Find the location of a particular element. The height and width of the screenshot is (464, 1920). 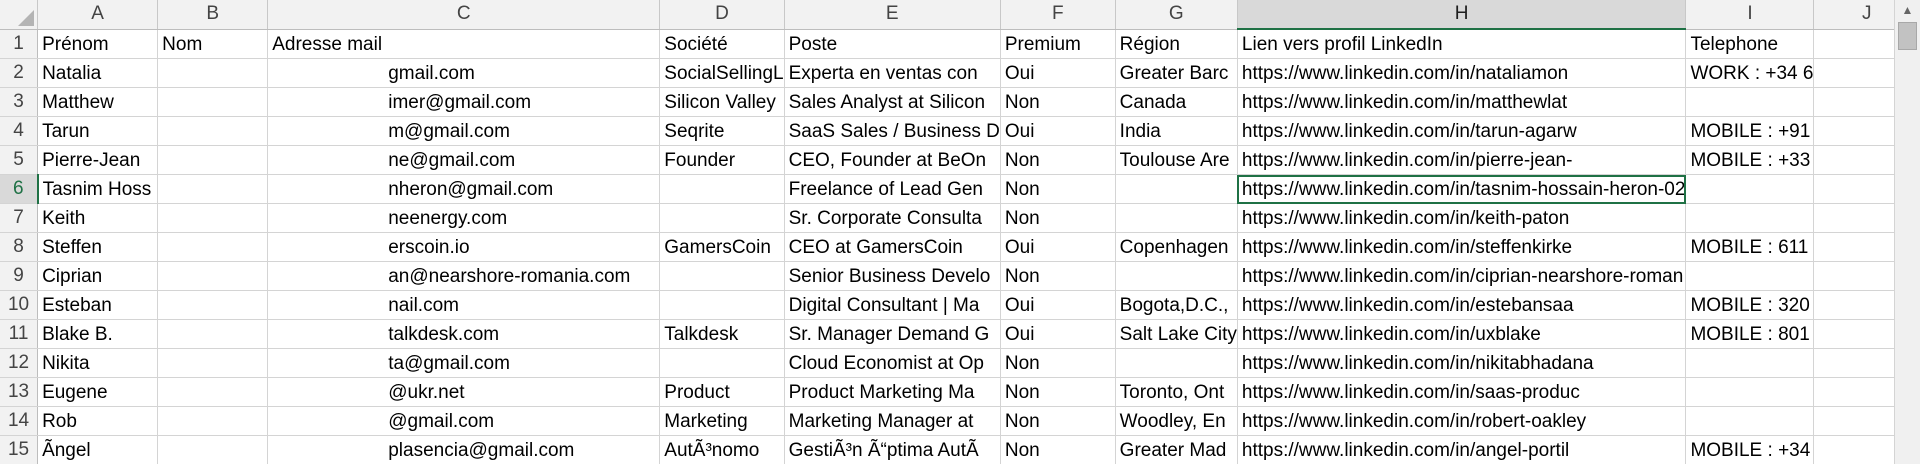

cell-d12 is located at coordinates (722, 363).